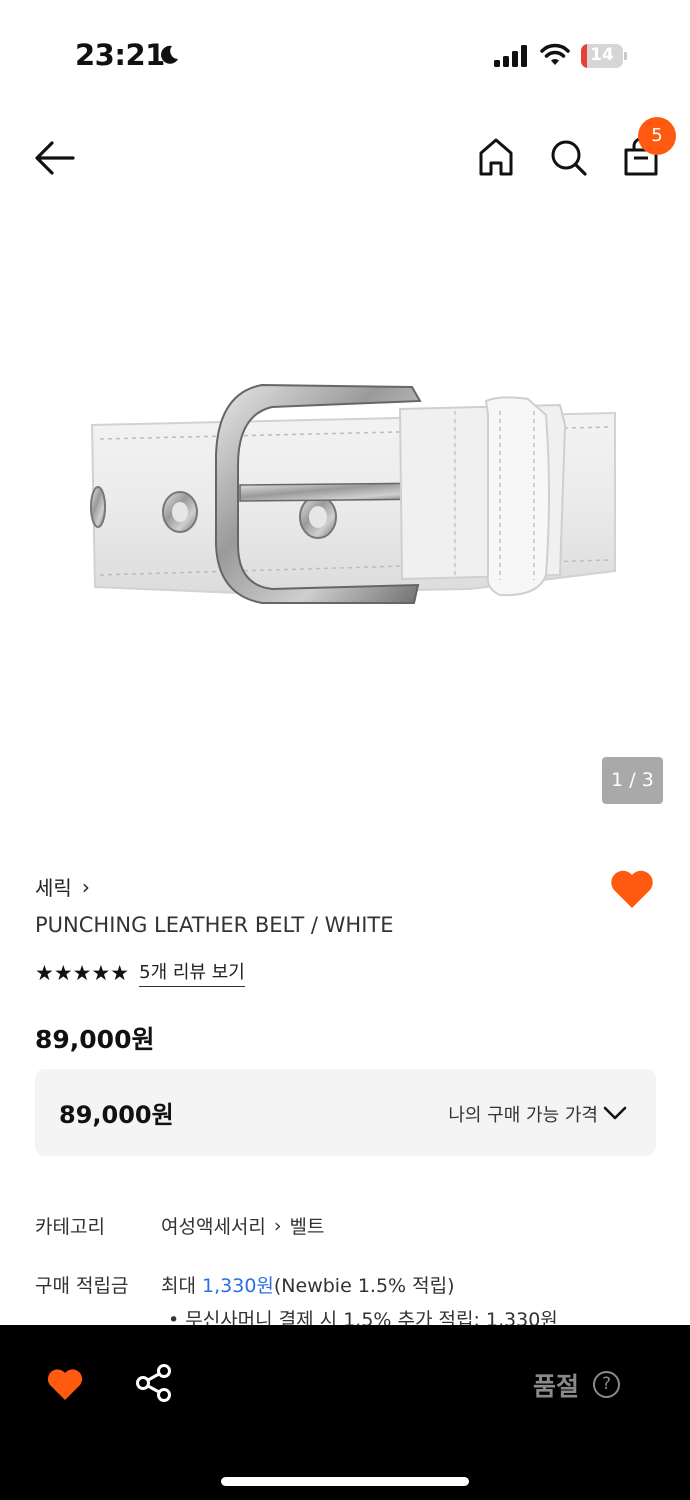 This screenshot has height=1500, width=690. I want to click on battery-icon: 14, so click(604, 56).